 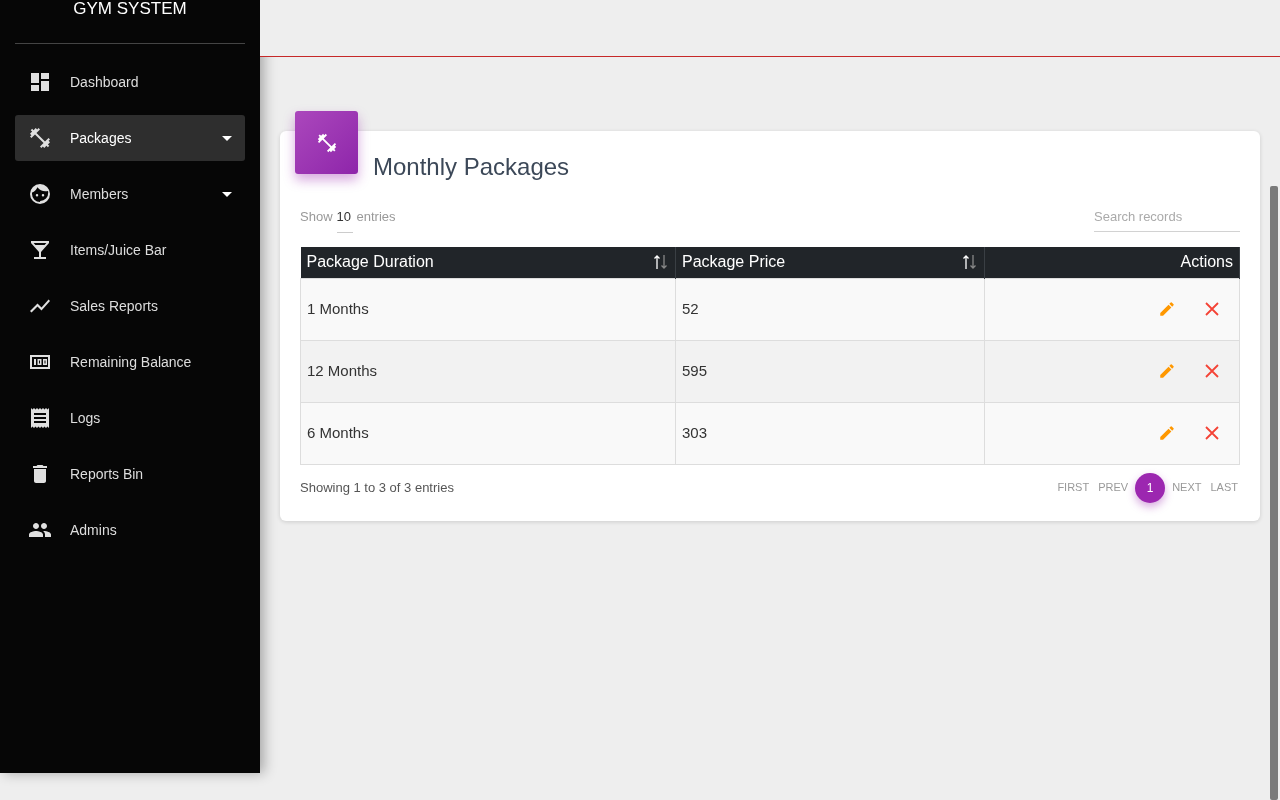 What do you see at coordinates (130, 82) in the screenshot?
I see `sidebar-item: Dashboard` at bounding box center [130, 82].